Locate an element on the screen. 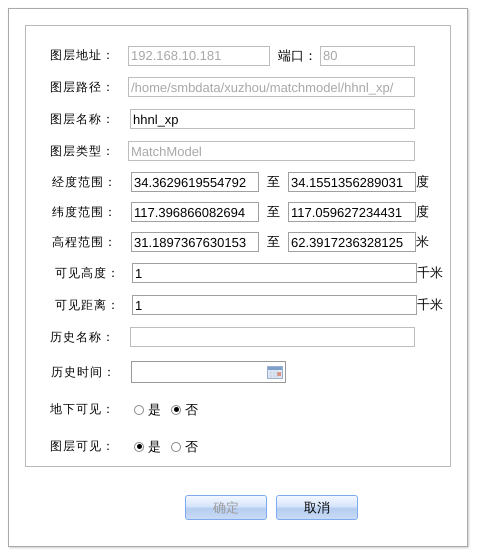 This screenshot has height=557, width=478. dialog-button: 取消 is located at coordinates (317, 507).